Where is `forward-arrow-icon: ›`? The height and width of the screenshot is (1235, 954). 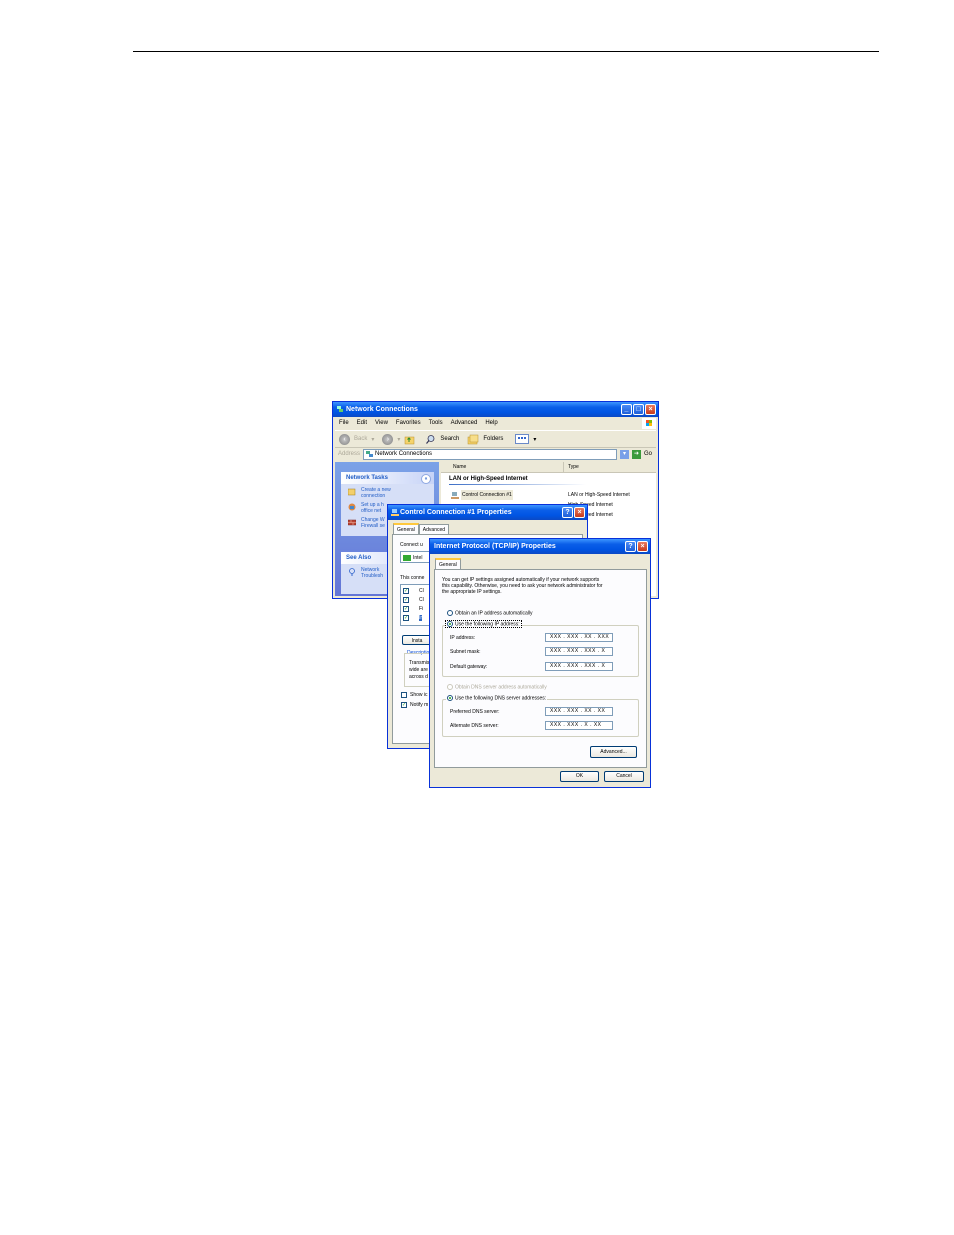
forward-arrow-icon: › is located at coordinates (388, 439).